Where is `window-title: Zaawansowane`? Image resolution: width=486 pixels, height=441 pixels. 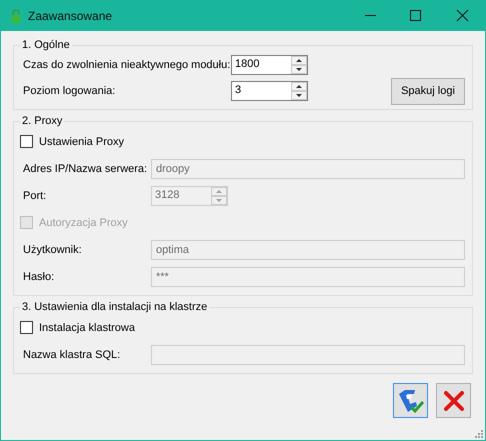 window-title: Zaawansowane is located at coordinates (71, 15).